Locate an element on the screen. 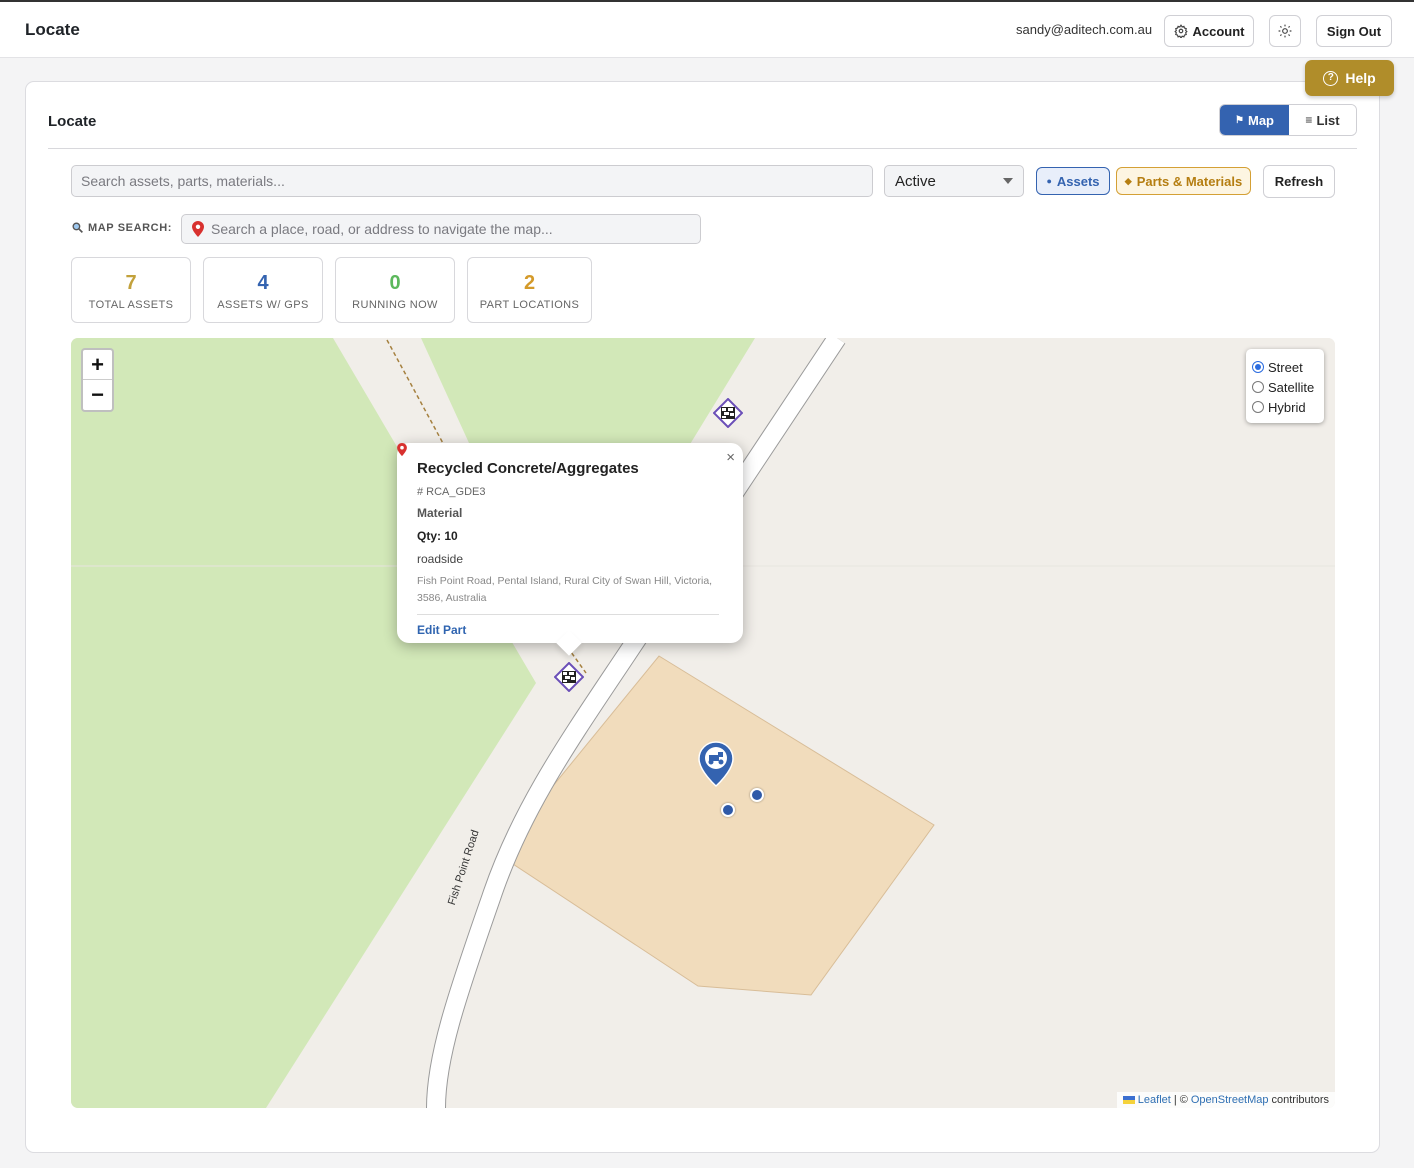 The image size is (1414, 1168). popup-title: Recycled Concrete/Aggregates is located at coordinates (528, 468).